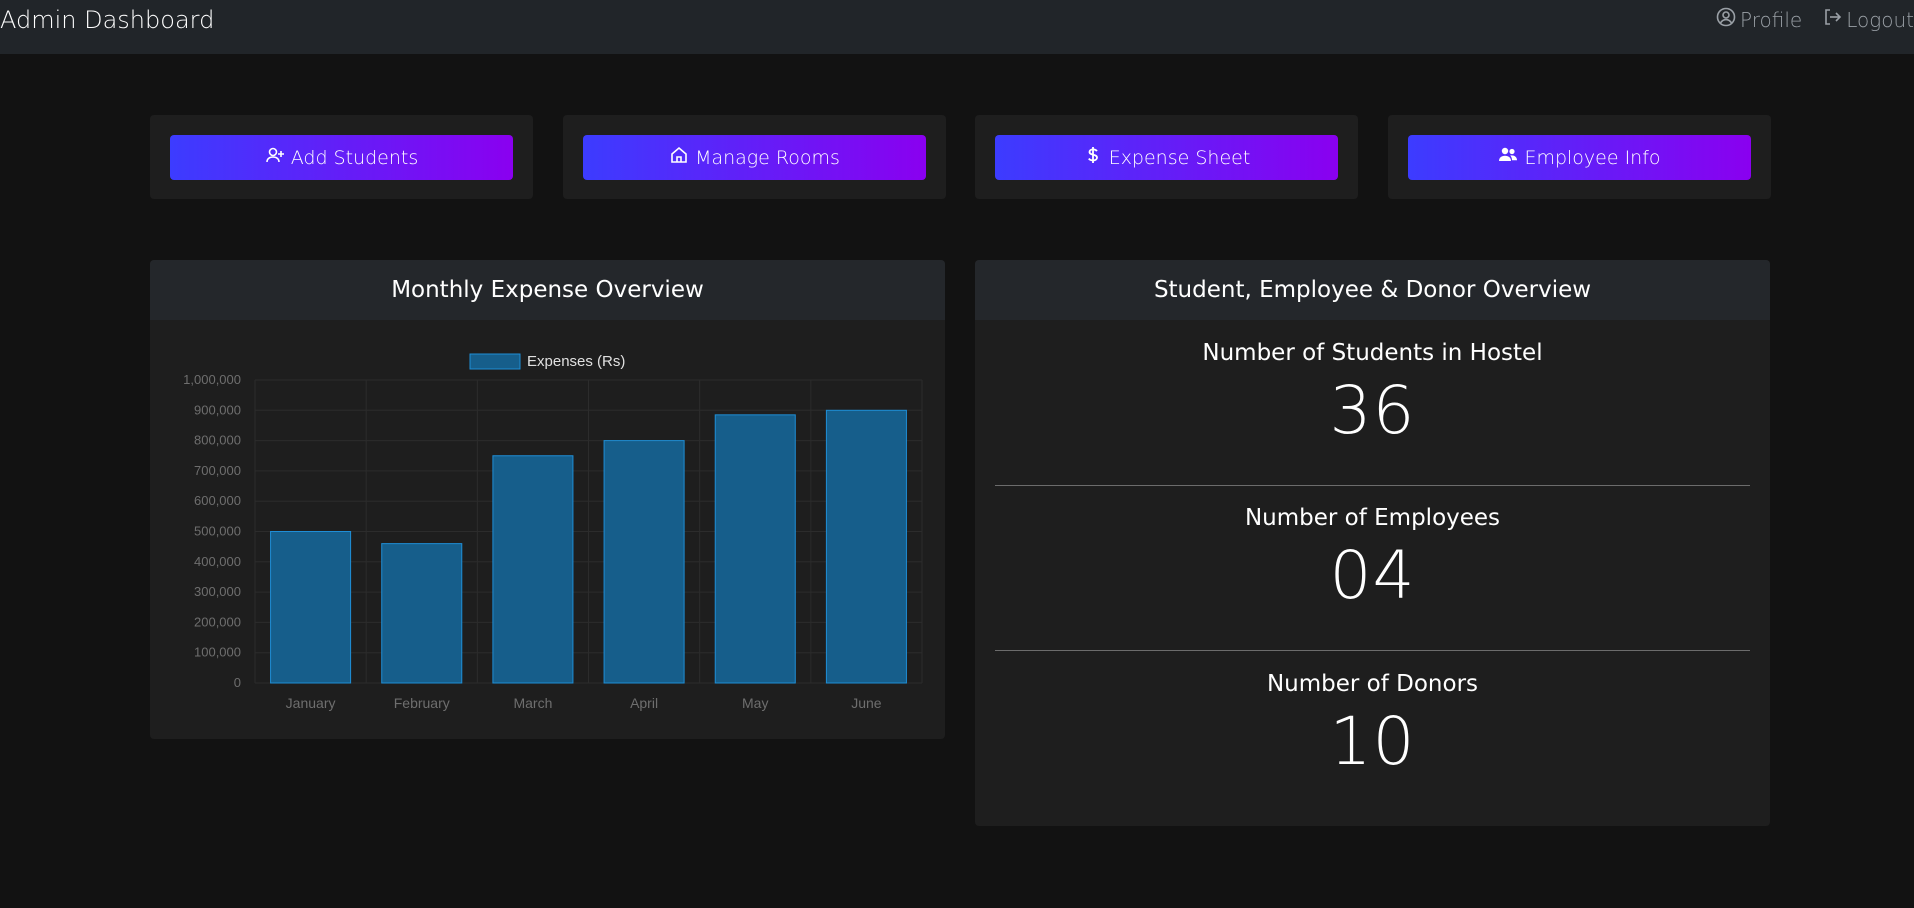 This screenshot has height=908, width=1914. Describe the element at coordinates (217, 621) in the screenshot. I see `y-tick-label: 200,000` at that location.